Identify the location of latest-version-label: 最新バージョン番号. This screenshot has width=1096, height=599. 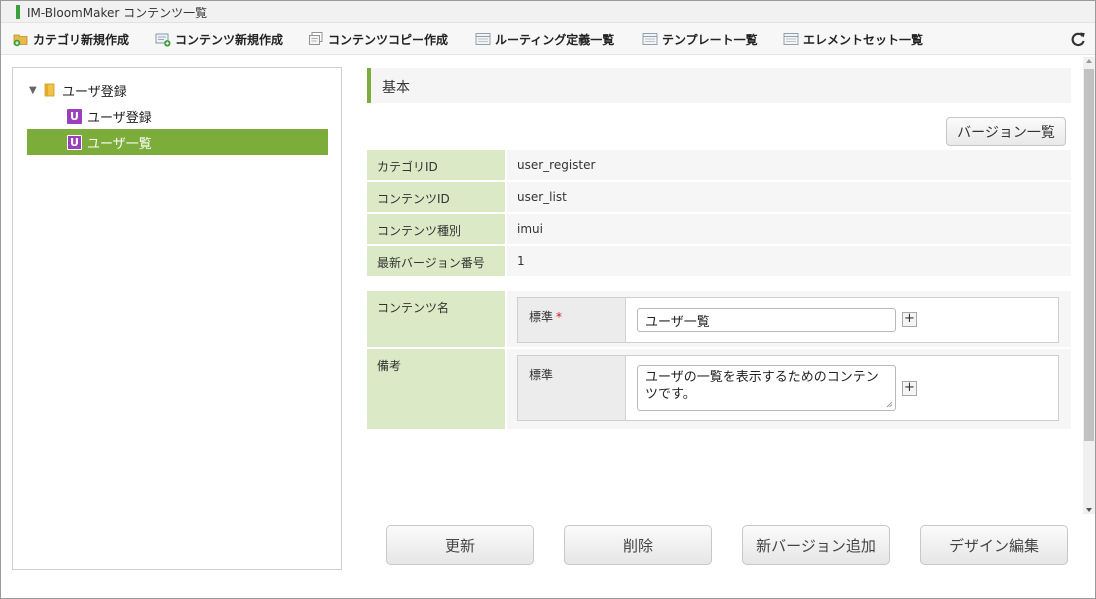
(436, 261).